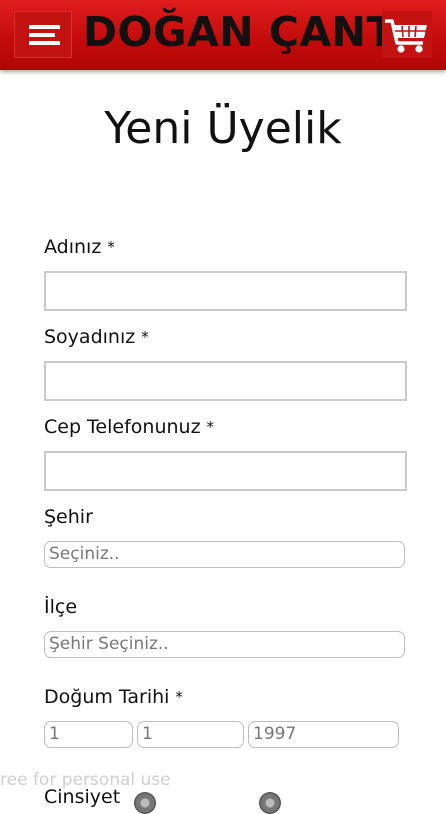 Image resolution: width=446 pixels, height=814 pixels. What do you see at coordinates (190, 734) in the screenshot?
I see `birth-month-select: 1` at bounding box center [190, 734].